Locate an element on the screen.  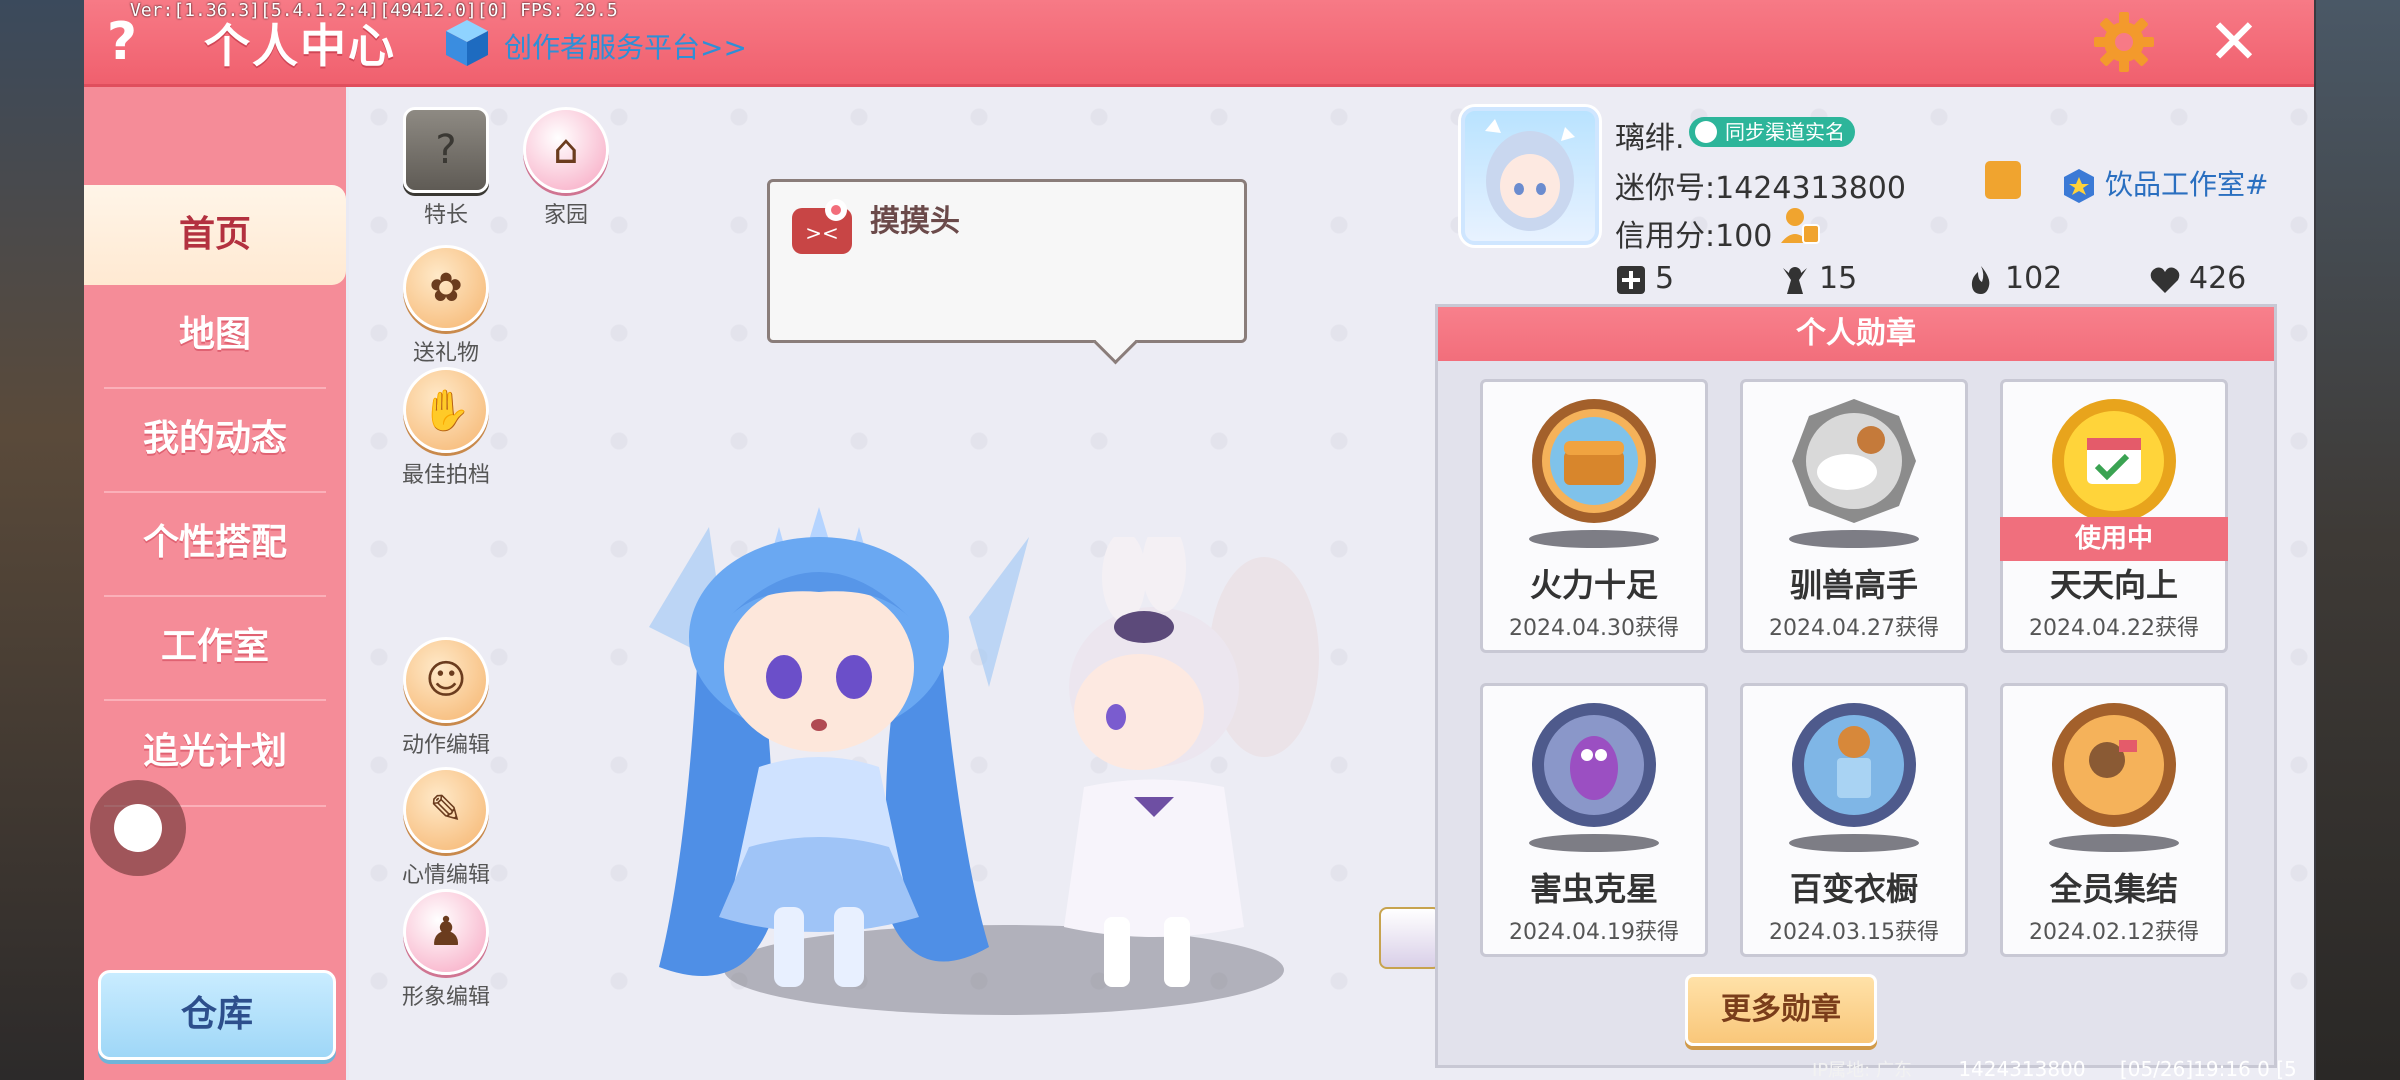
wardrobe-medal-icon is located at coordinates (1854, 765).